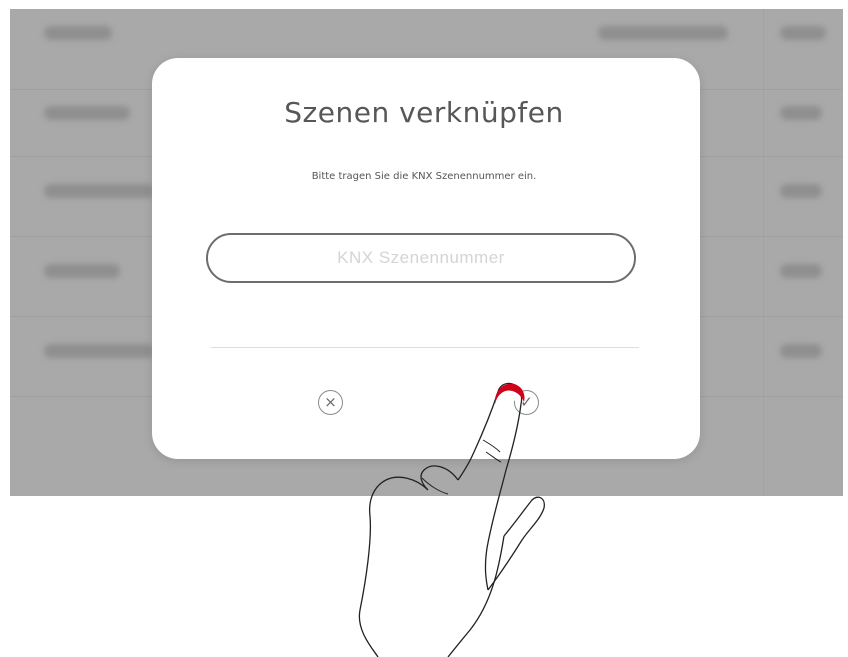 This screenshot has height=657, width=848. I want to click on hand-outline, so click(489, 491).